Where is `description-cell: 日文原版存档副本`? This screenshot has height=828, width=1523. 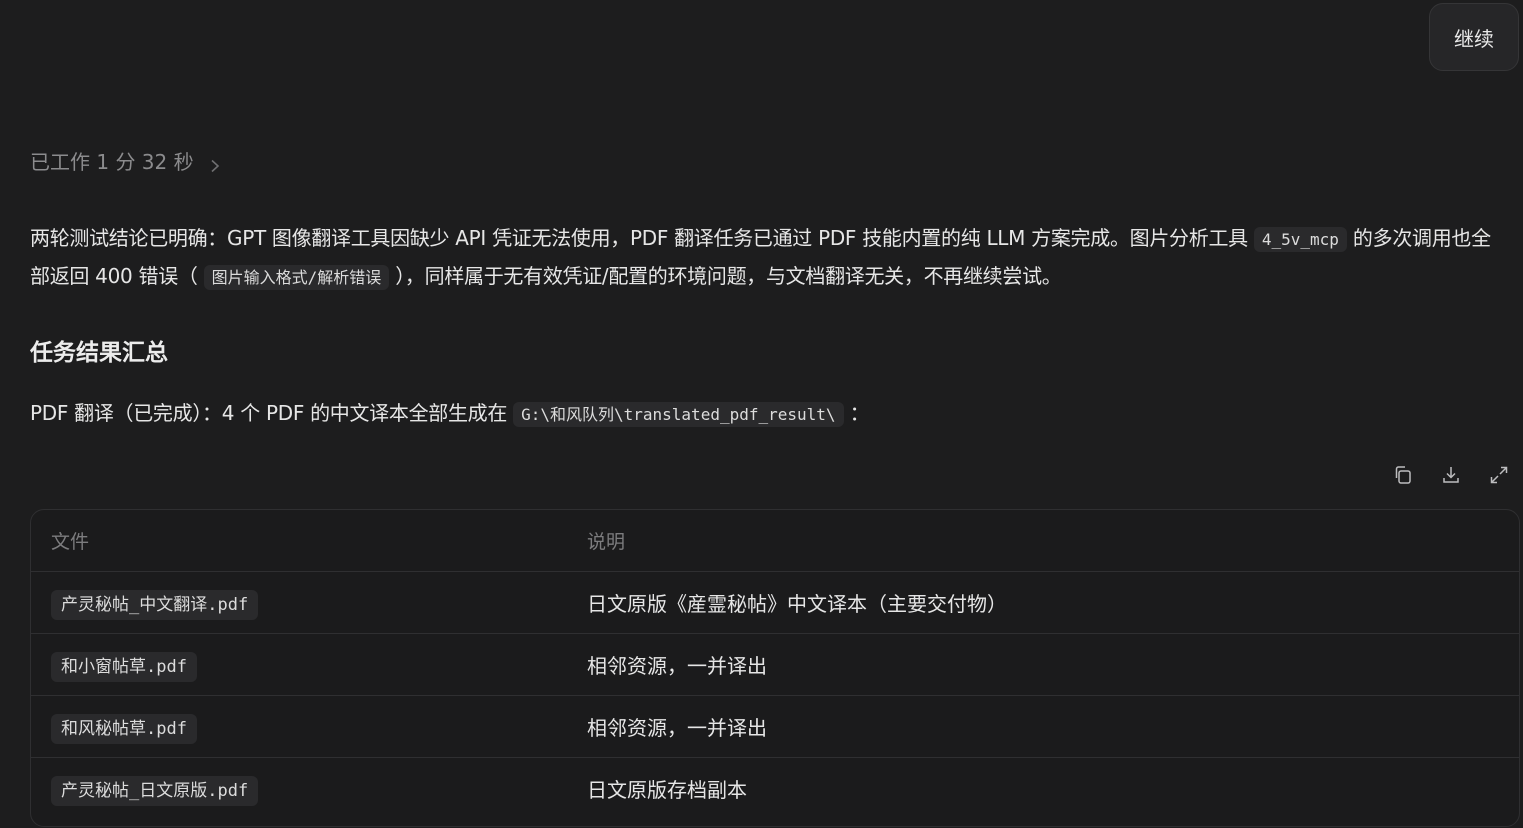 description-cell: 日文原版存档副本 is located at coordinates (667, 790).